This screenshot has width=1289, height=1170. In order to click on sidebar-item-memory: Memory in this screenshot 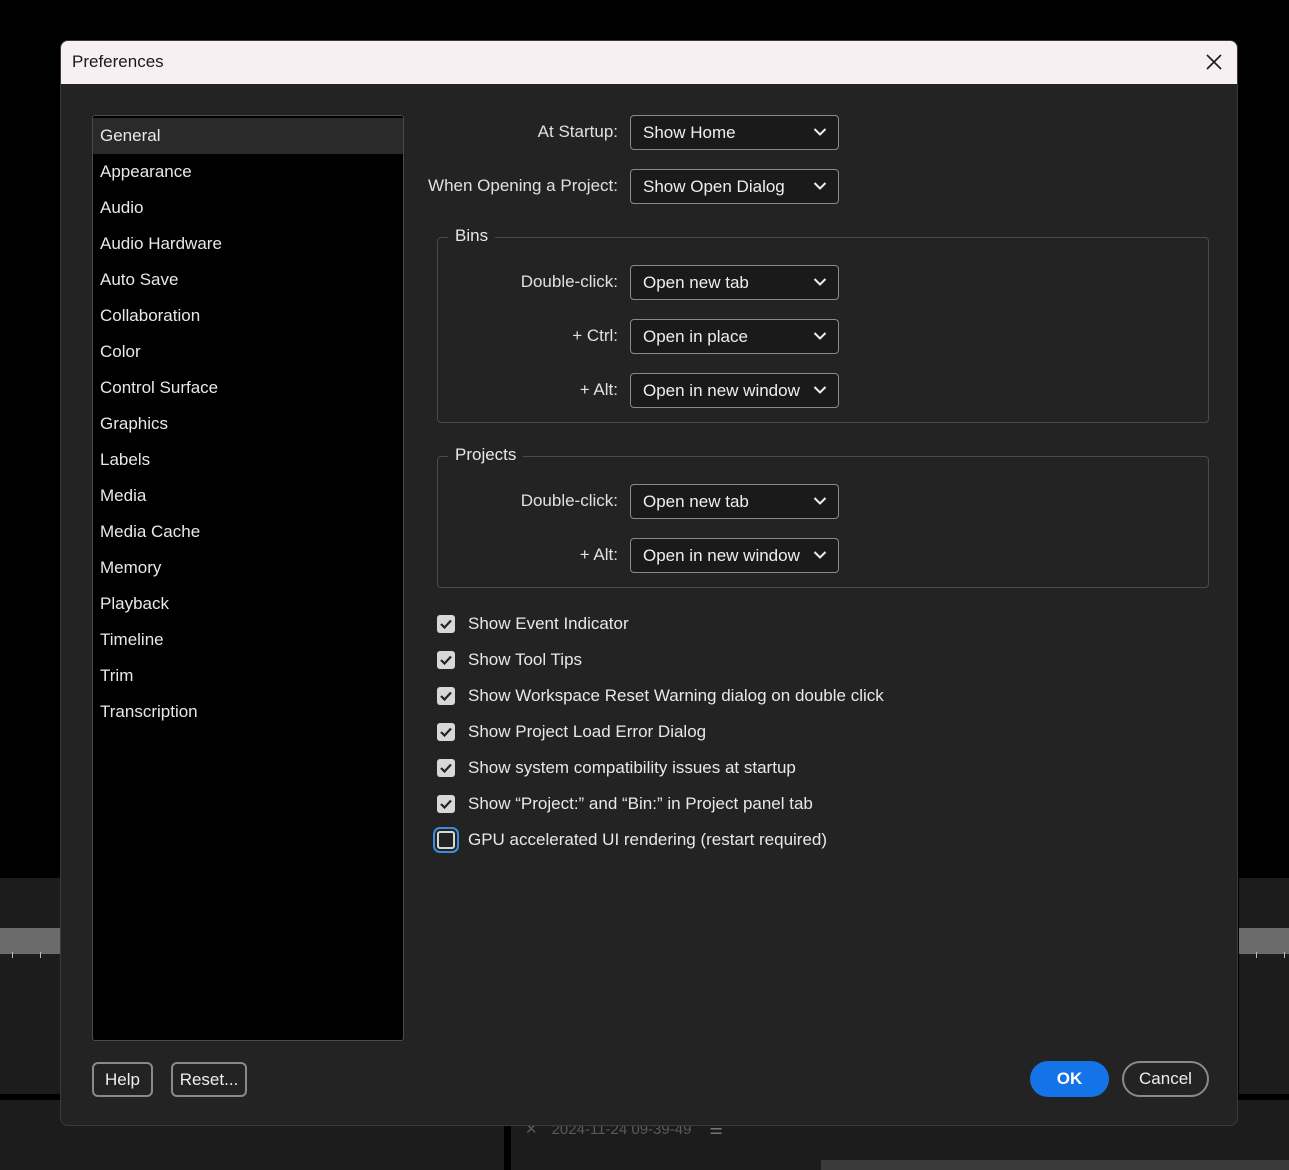, I will do `click(248, 568)`.